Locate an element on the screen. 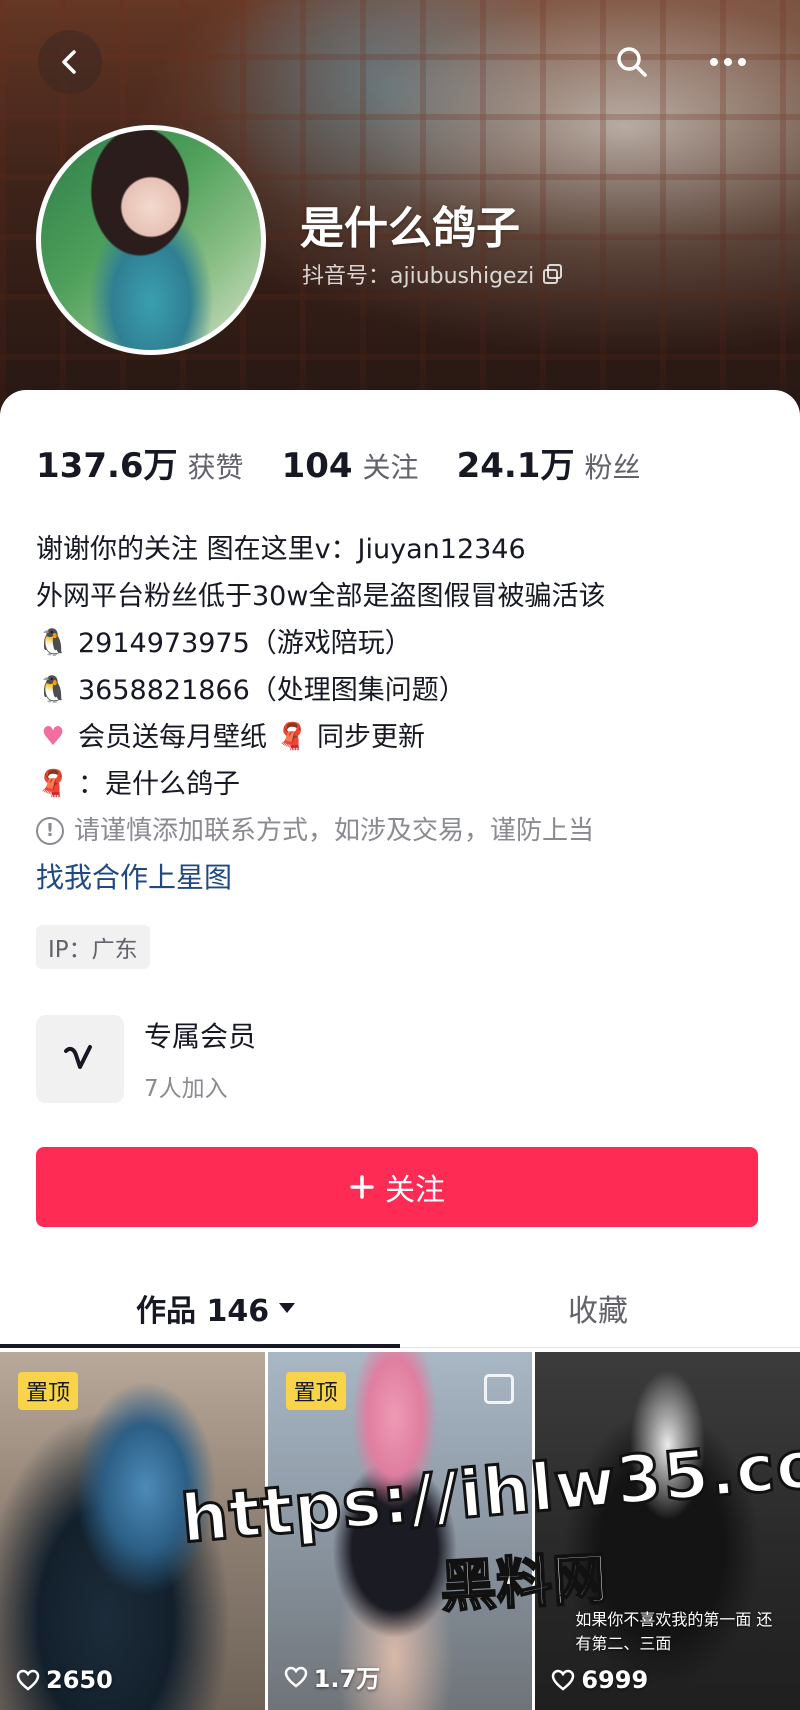 Image resolution: width=800 pixels, height=1710 pixels. stat-followers: 24.1万 粉丝 is located at coordinates (549, 462).